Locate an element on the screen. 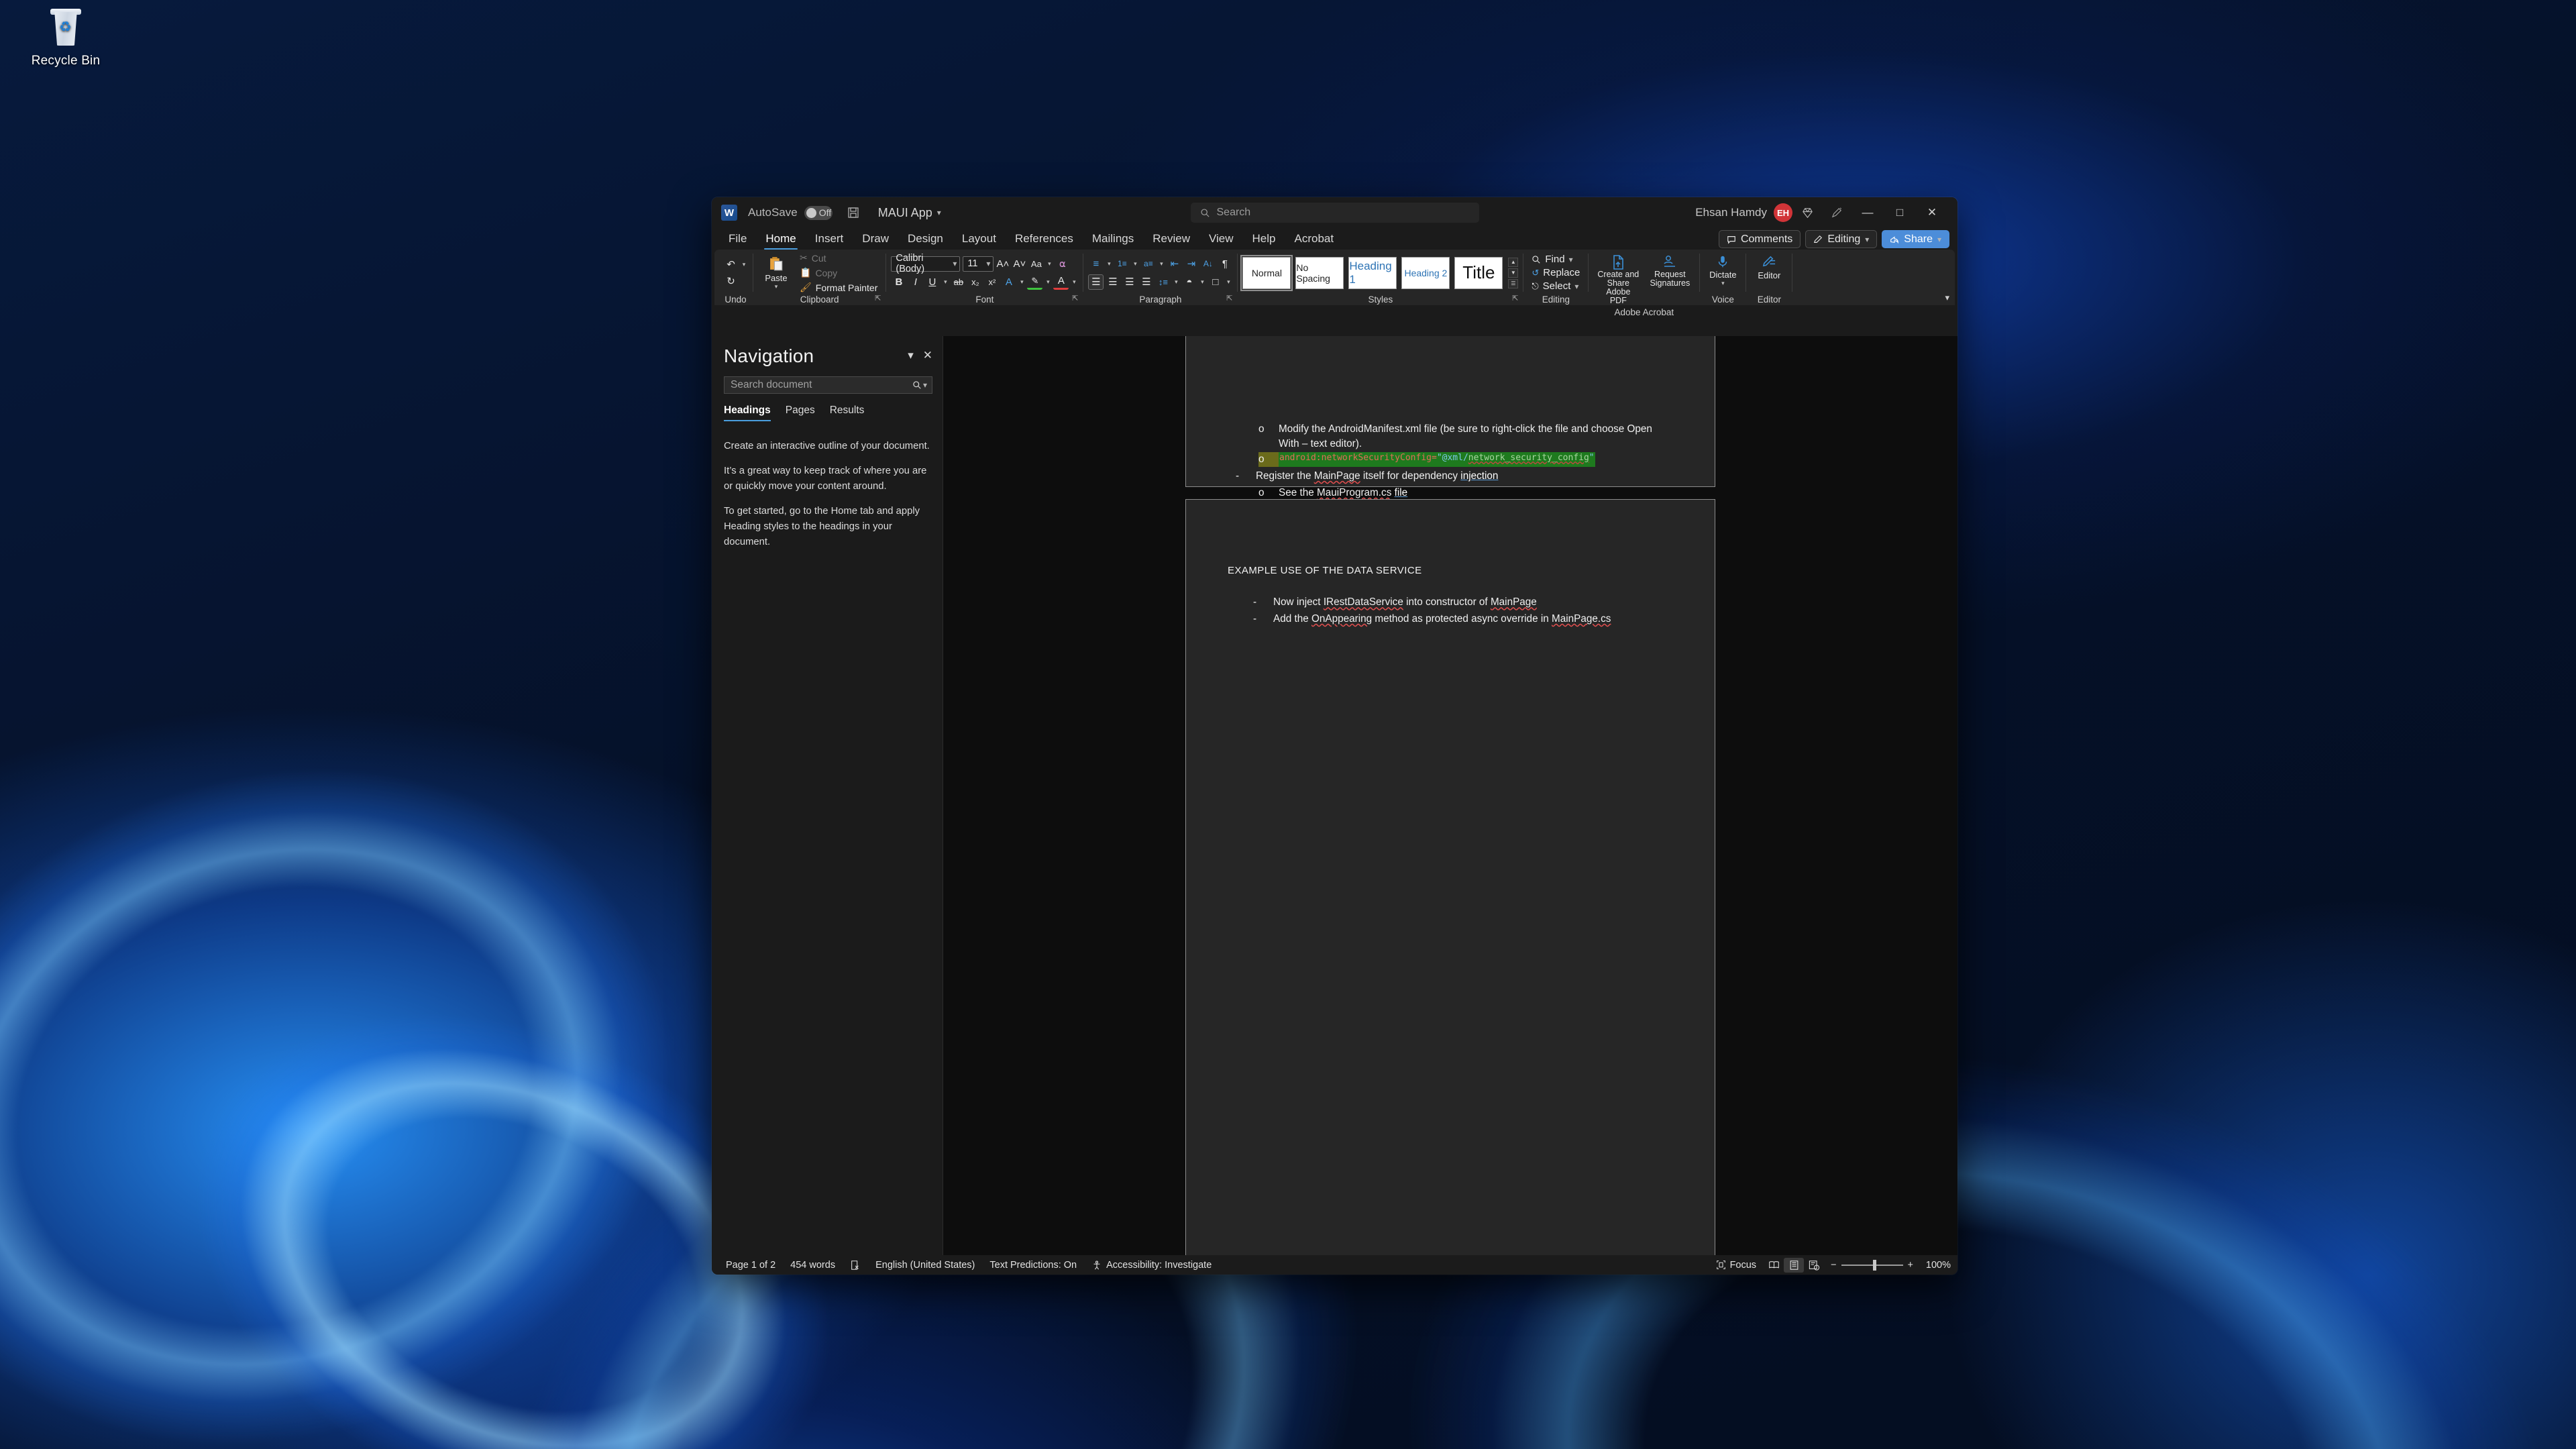 The image size is (2576, 1449). ribbon-tab-acrobat: Acrobat is located at coordinates (1314, 239).